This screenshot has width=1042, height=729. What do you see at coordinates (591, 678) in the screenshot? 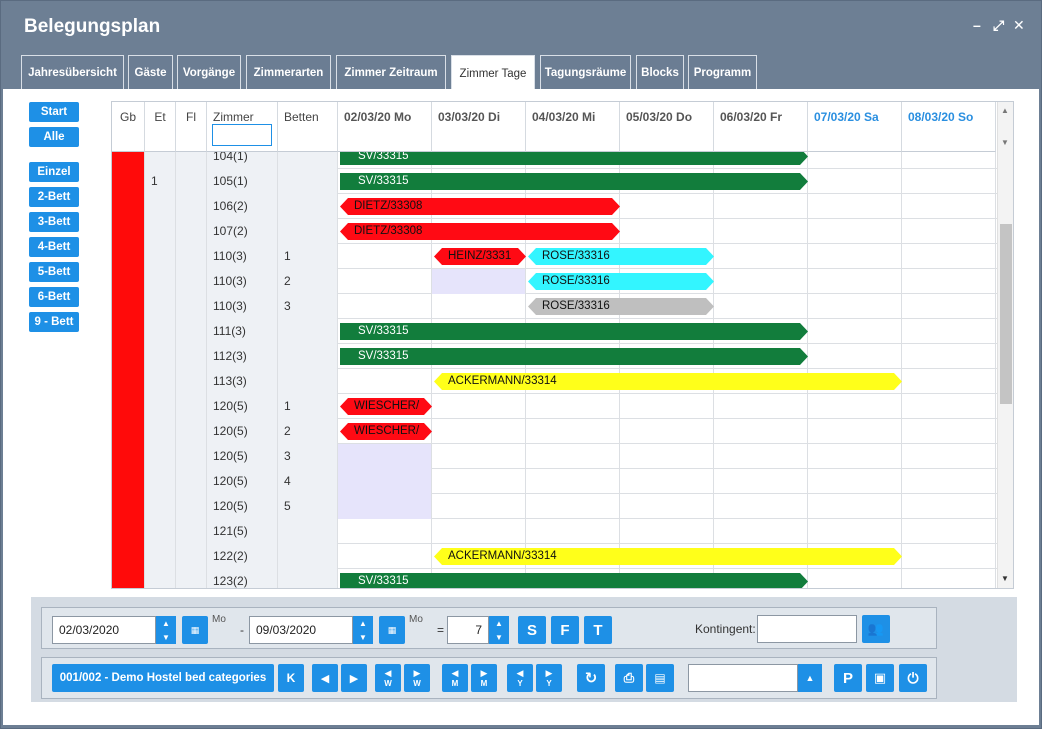
I see `refresh-icon: ↻` at bounding box center [591, 678].